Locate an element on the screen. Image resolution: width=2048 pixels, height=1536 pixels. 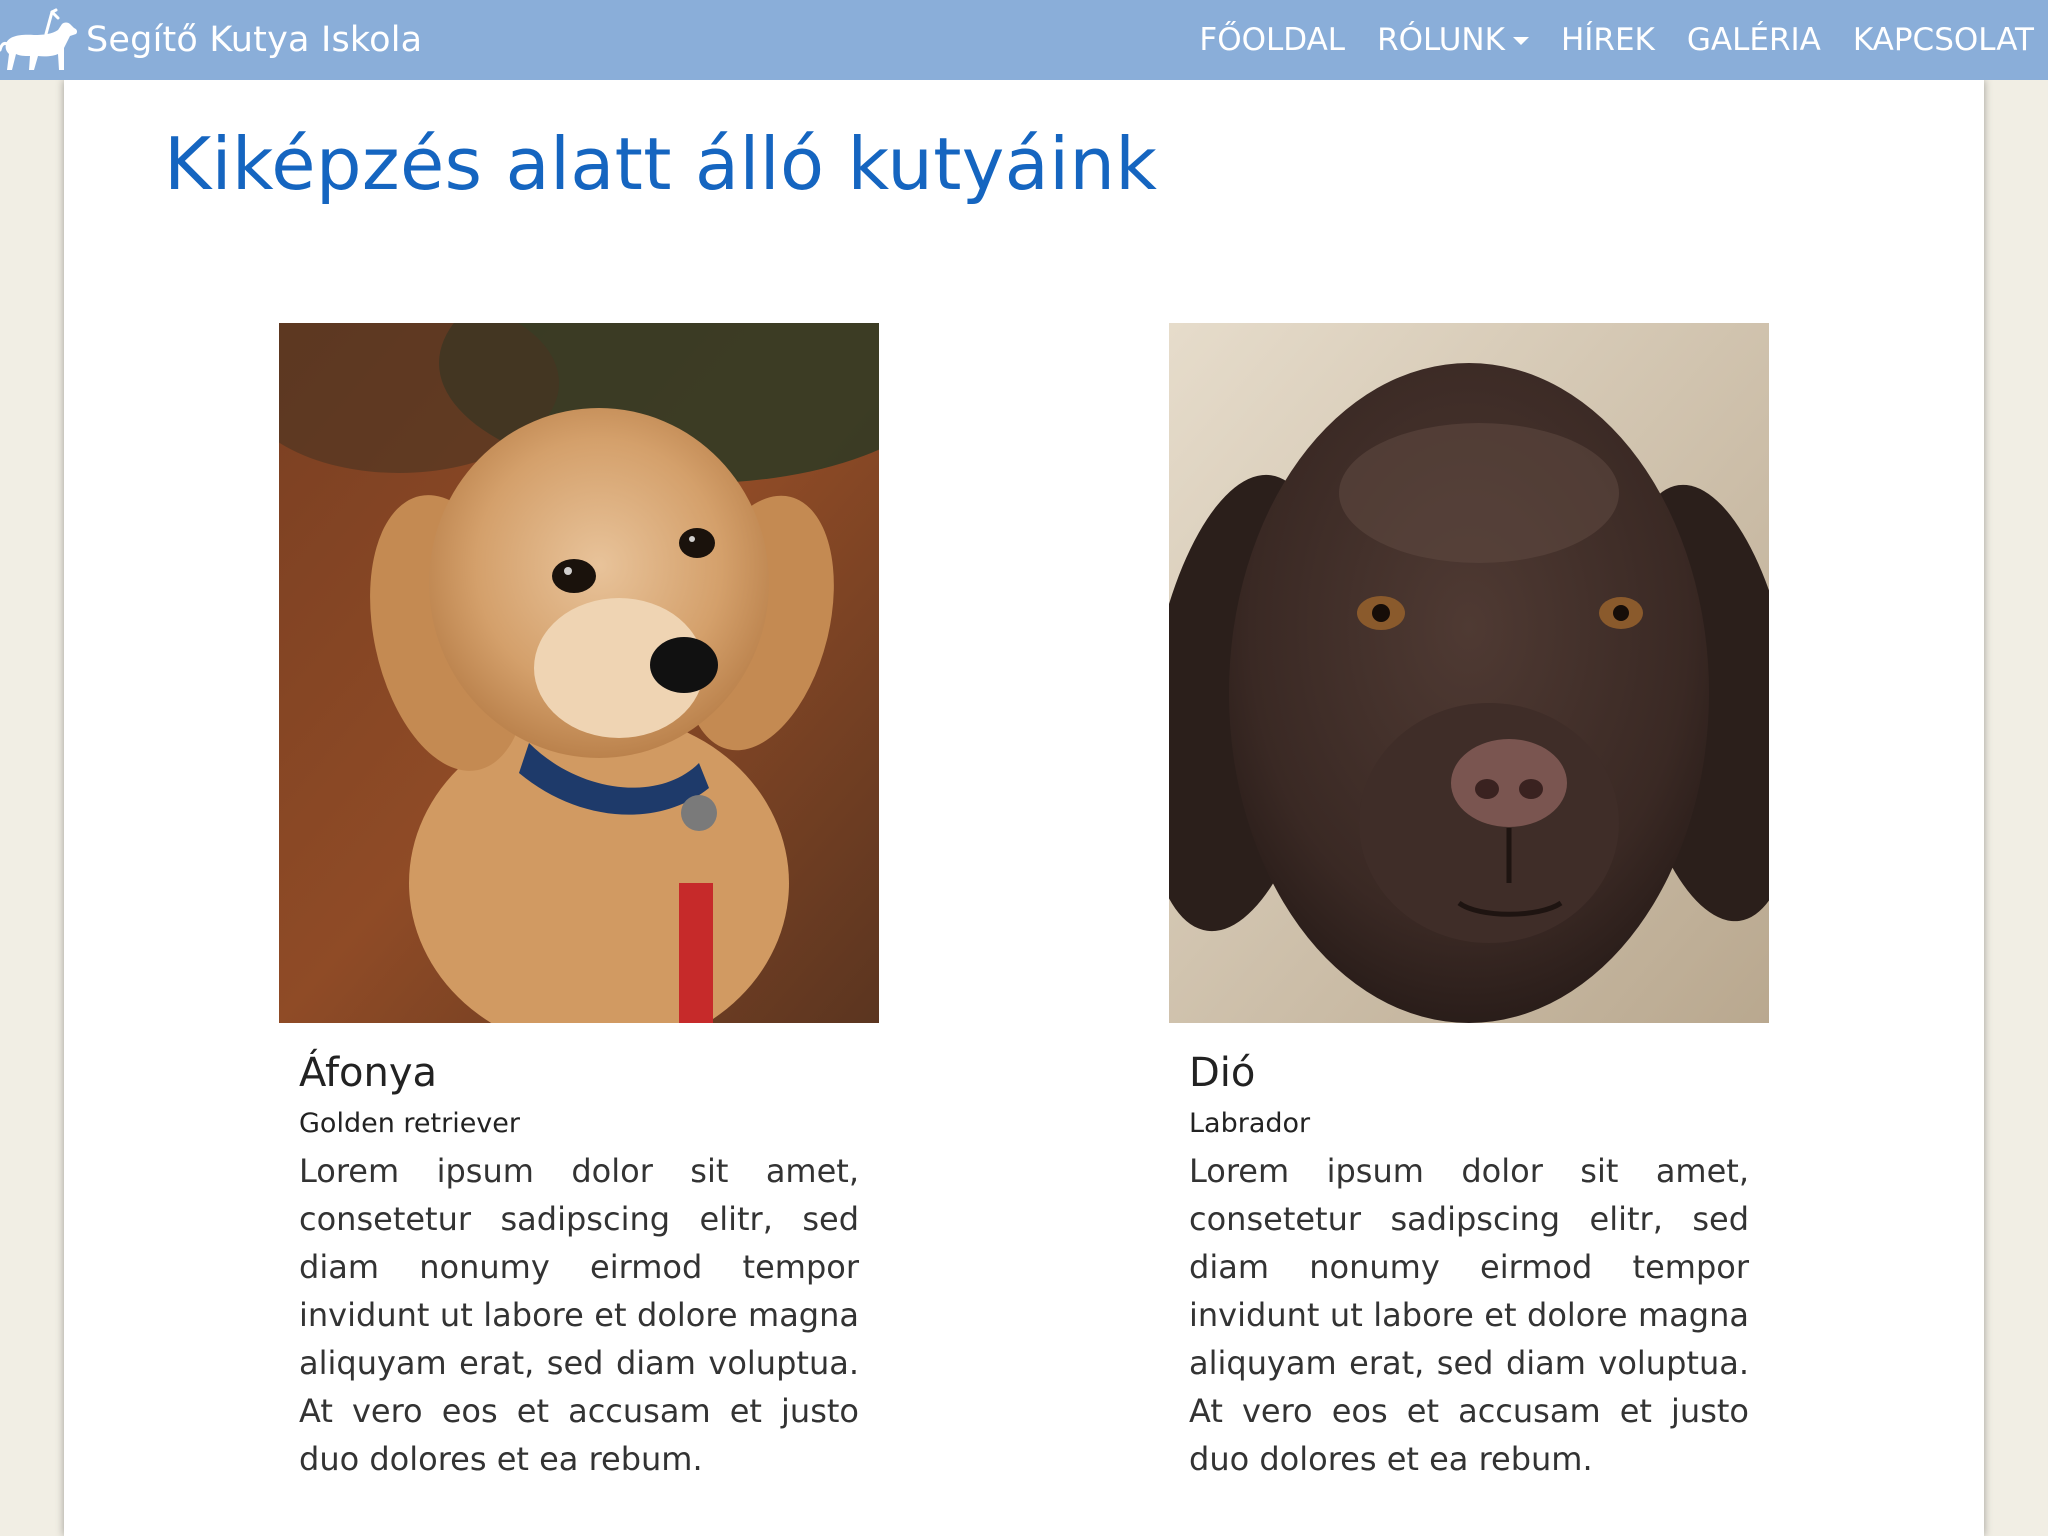
nav-item-about-dropdown: RÓLUNK is located at coordinates (1453, 40).